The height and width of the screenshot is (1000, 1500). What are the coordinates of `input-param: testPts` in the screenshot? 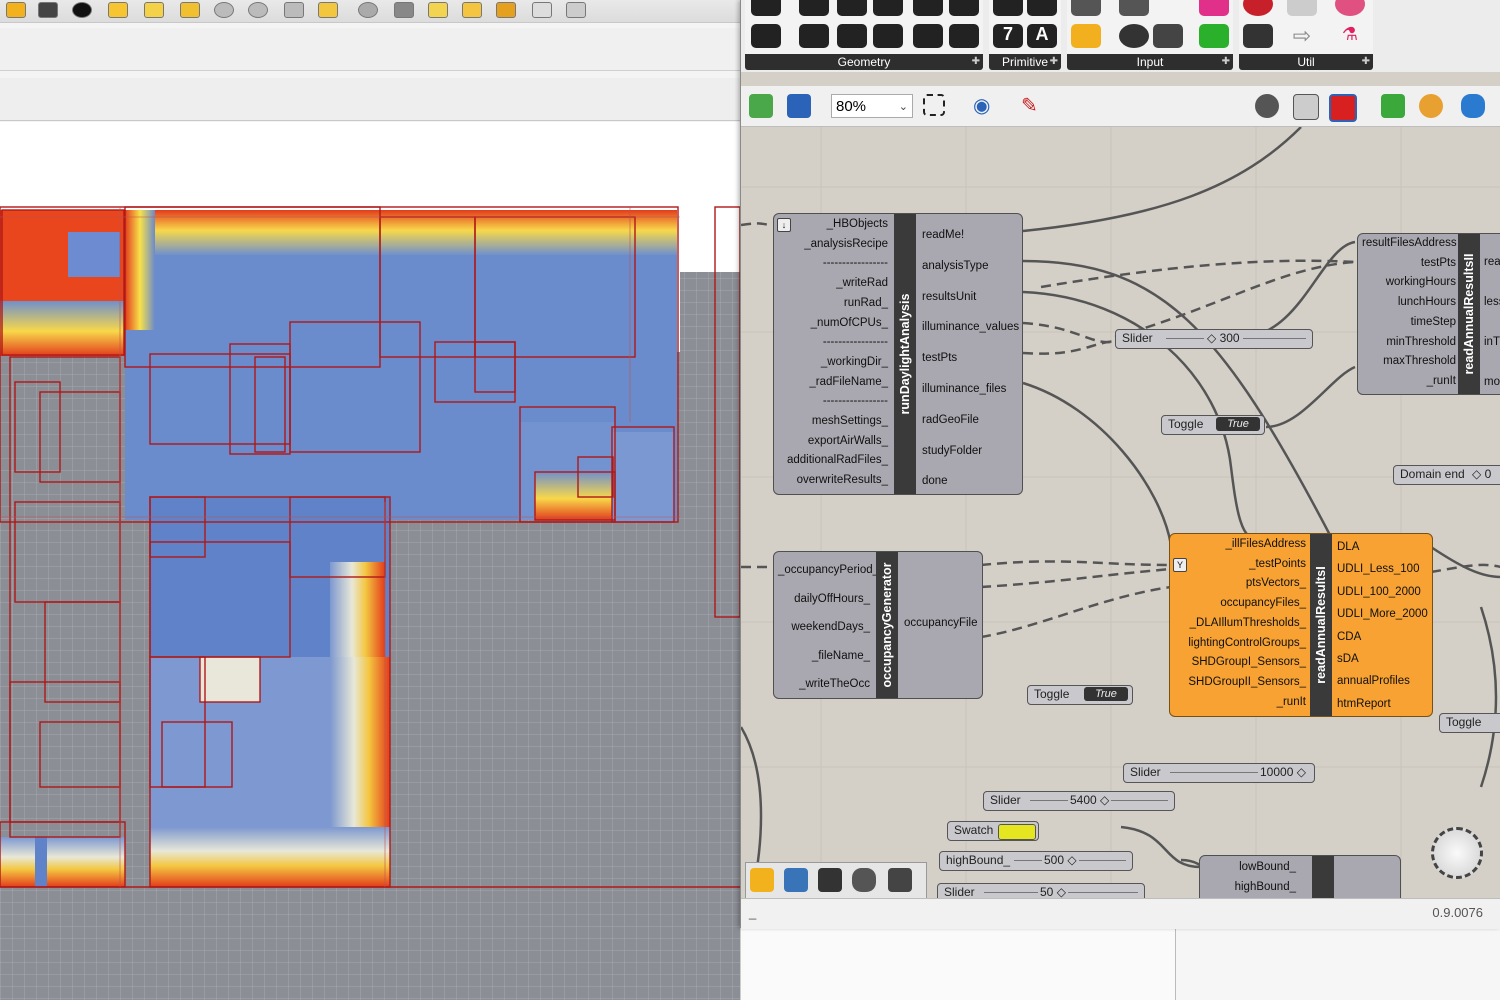 It's located at (1409, 264).